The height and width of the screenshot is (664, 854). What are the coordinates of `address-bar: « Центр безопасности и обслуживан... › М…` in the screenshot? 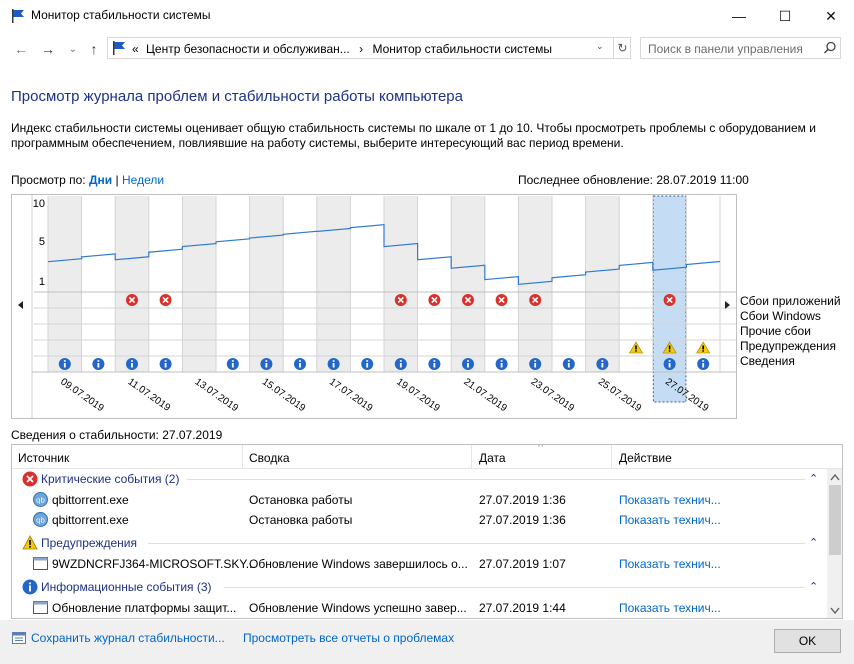 It's located at (369, 48).